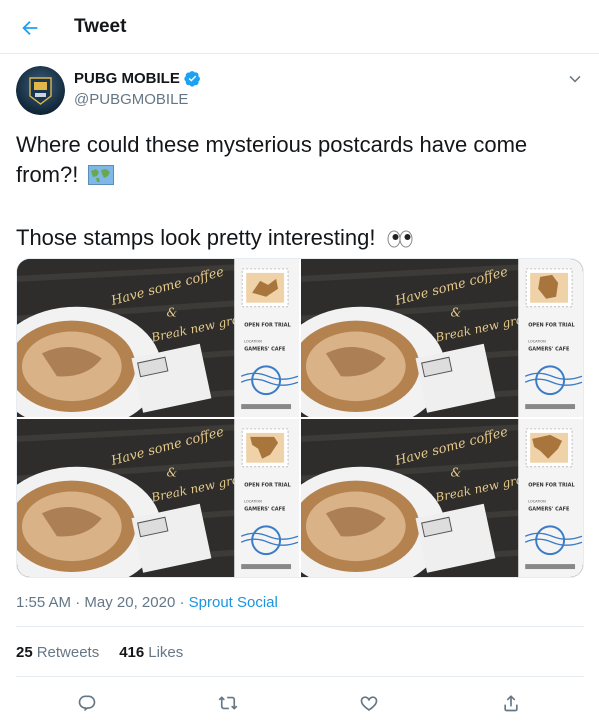 This screenshot has width=599, height=728. What do you see at coordinates (166, 652) in the screenshot?
I see `likes-label: Likes` at bounding box center [166, 652].